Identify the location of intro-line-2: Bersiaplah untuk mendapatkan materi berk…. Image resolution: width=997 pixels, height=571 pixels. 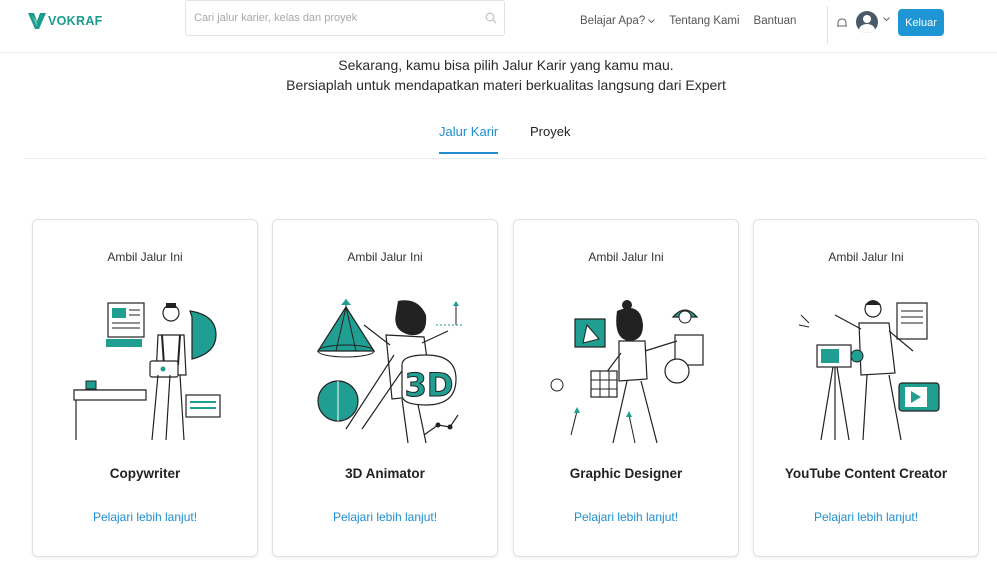
(506, 85).